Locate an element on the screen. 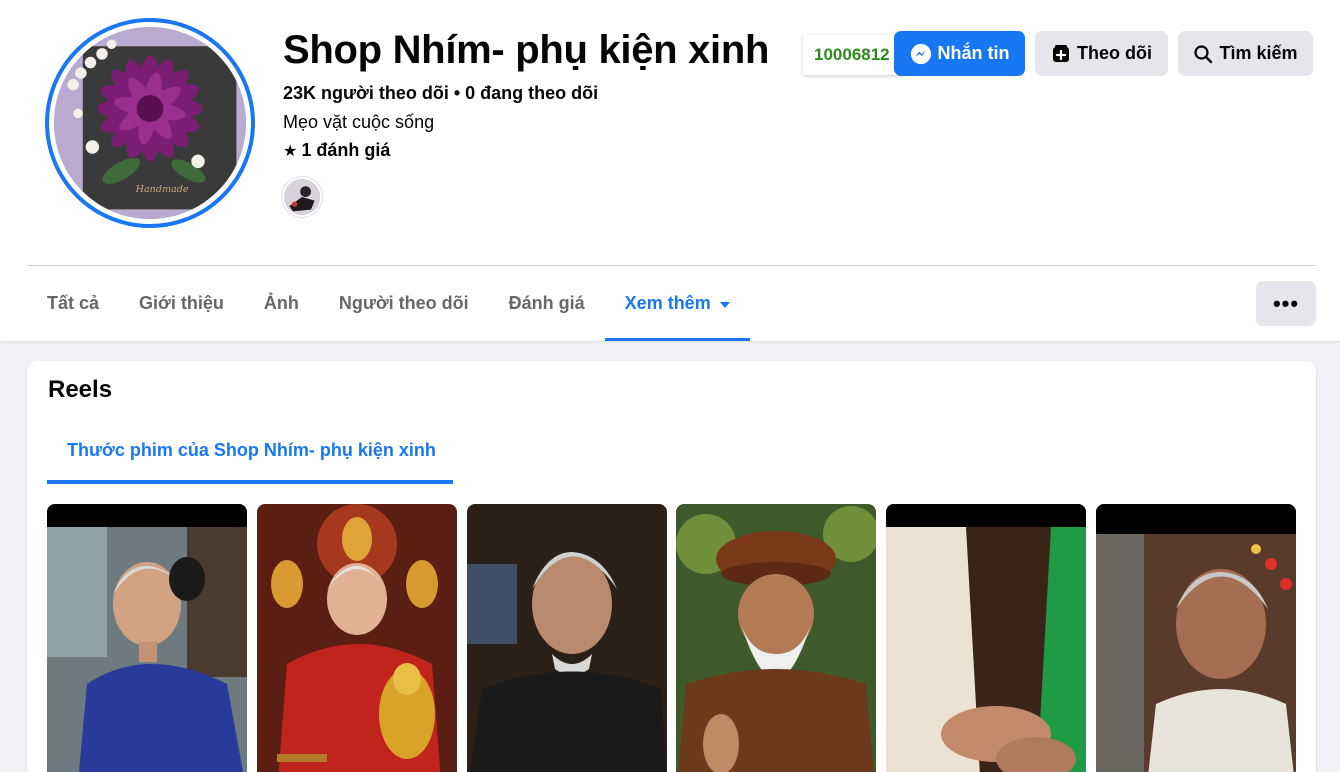  follow-button: Theo dõi is located at coordinates (1101, 53).